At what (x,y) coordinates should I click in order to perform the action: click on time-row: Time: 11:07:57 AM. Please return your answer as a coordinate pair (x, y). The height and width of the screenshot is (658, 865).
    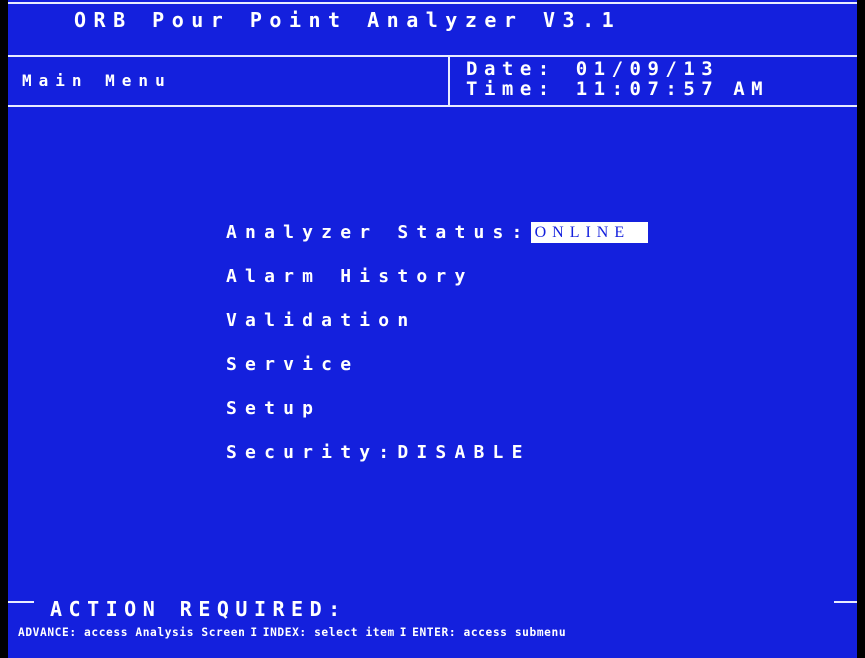
    Looking at the image, I should click on (618, 89).